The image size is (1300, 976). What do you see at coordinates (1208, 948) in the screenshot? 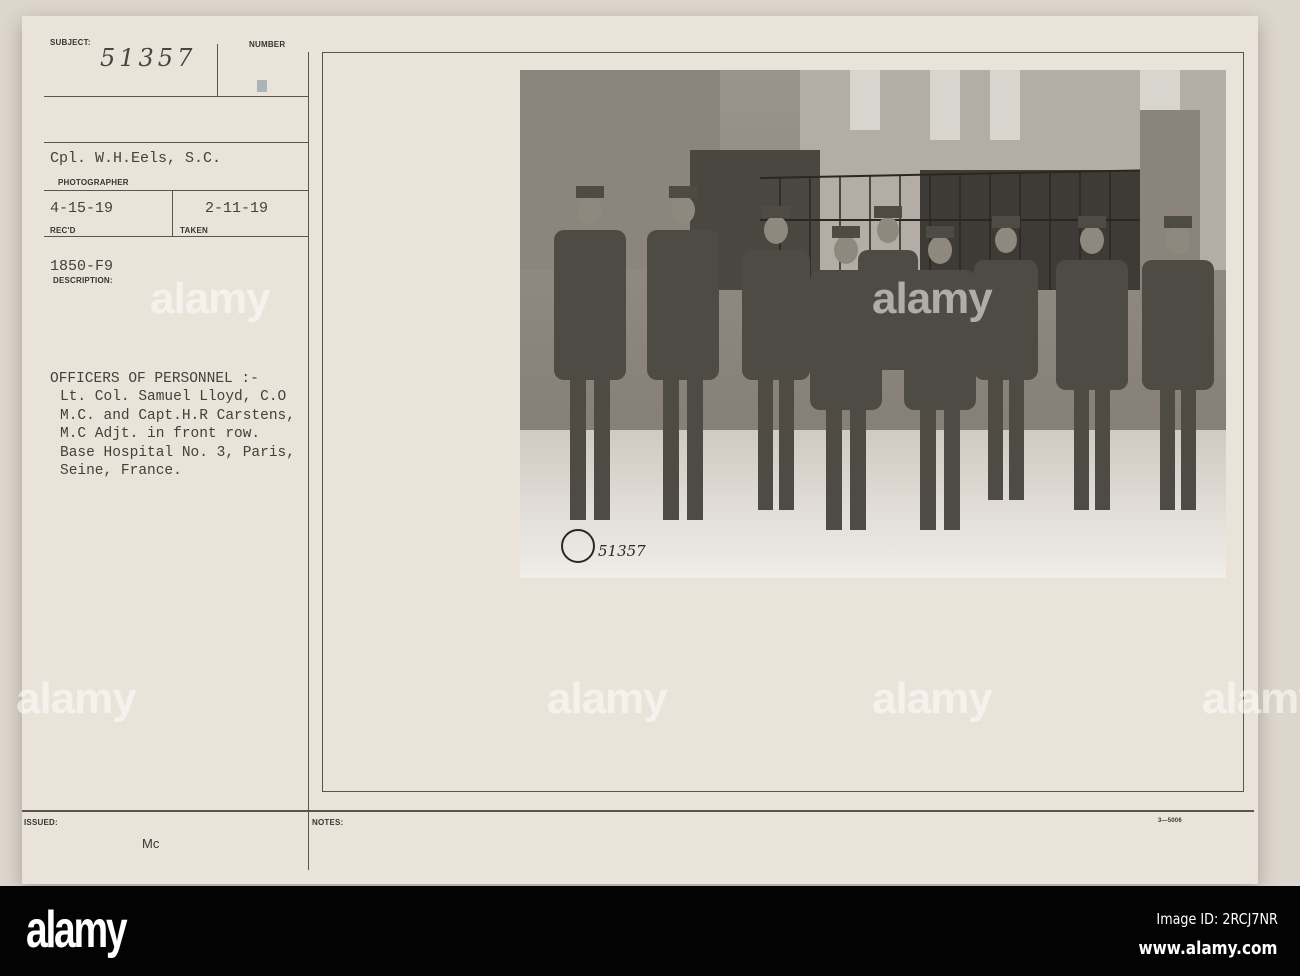
I see `site-url: www.alamy.com` at bounding box center [1208, 948].